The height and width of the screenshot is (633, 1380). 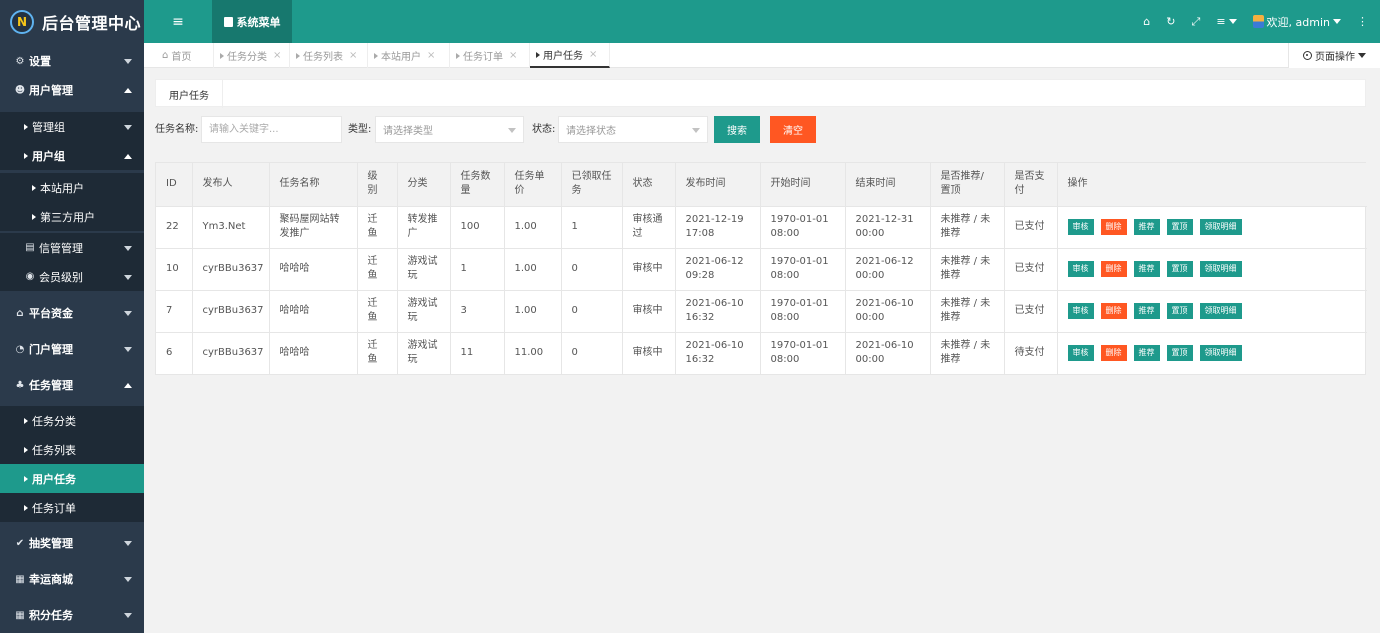 What do you see at coordinates (737, 129) in the screenshot?
I see `search-button: 搜索` at bounding box center [737, 129].